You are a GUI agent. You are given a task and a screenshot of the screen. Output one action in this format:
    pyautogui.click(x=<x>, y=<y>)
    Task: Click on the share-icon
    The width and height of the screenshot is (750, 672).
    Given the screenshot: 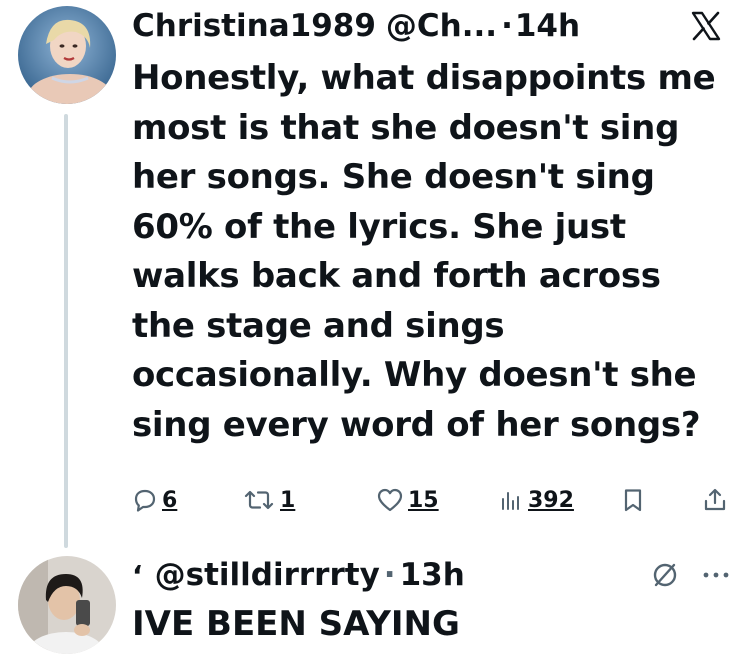 What is the action you would take?
    pyautogui.click(x=715, y=499)
    